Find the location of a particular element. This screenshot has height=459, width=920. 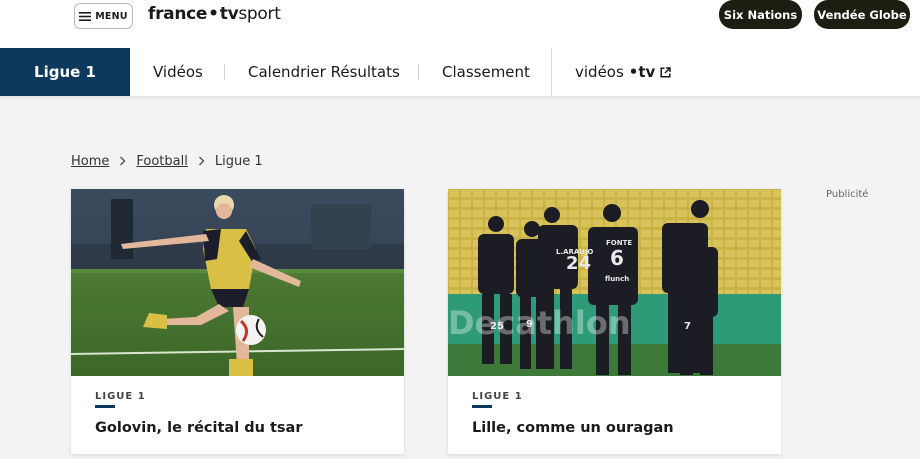

six-nations-button: Six Nations is located at coordinates (760, 14).